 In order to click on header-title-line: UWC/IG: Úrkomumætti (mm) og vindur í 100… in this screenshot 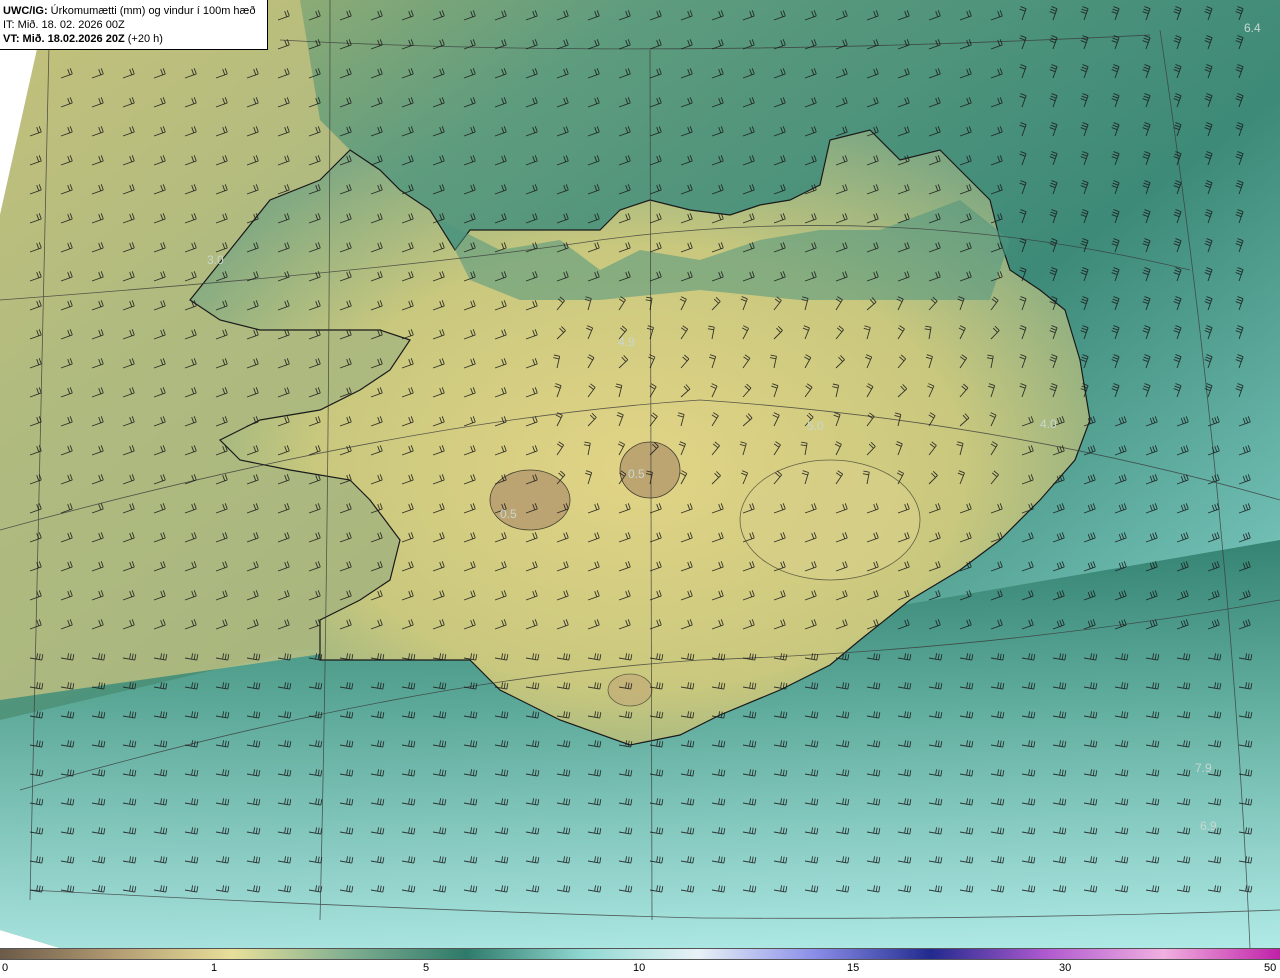, I will do `click(135, 11)`.